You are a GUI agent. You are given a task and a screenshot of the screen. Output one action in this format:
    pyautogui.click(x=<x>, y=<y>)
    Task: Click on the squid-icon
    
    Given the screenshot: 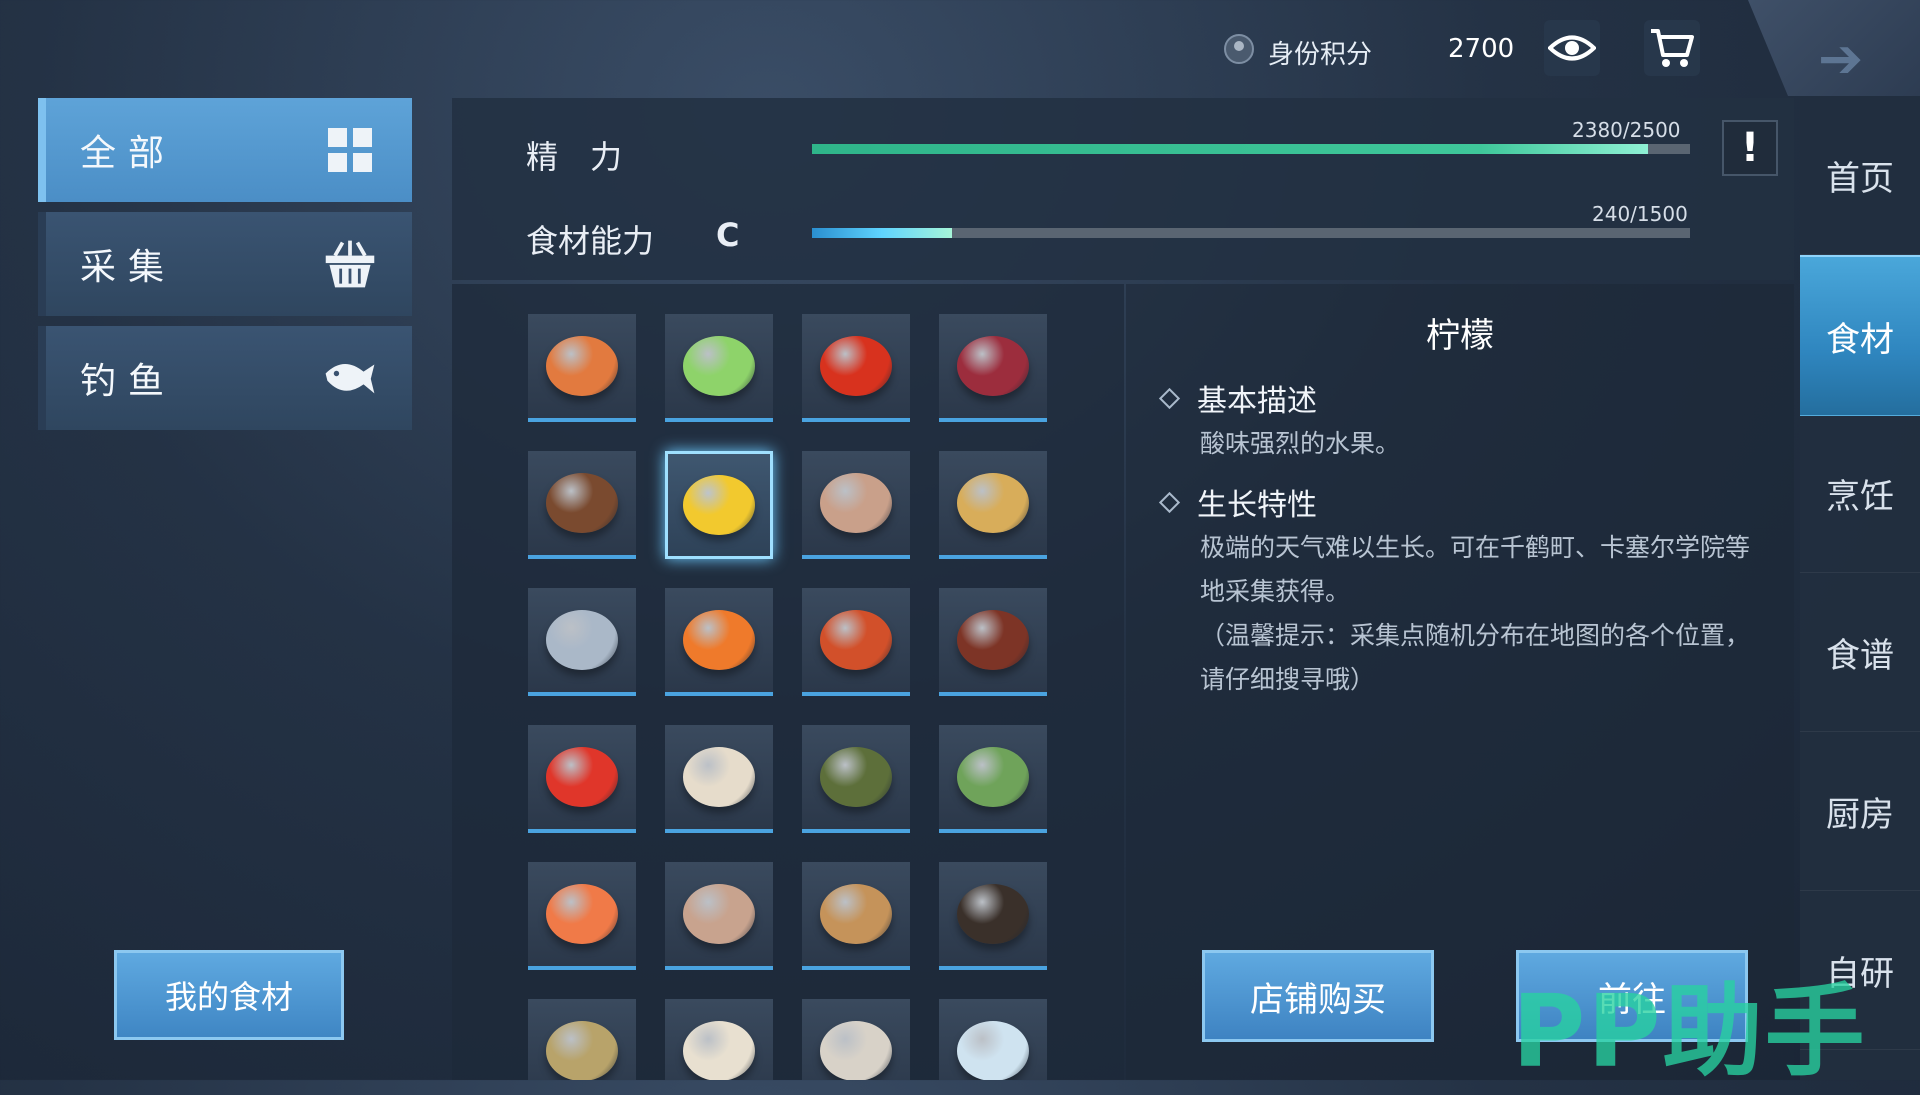 What is the action you would take?
    pyautogui.click(x=856, y=503)
    